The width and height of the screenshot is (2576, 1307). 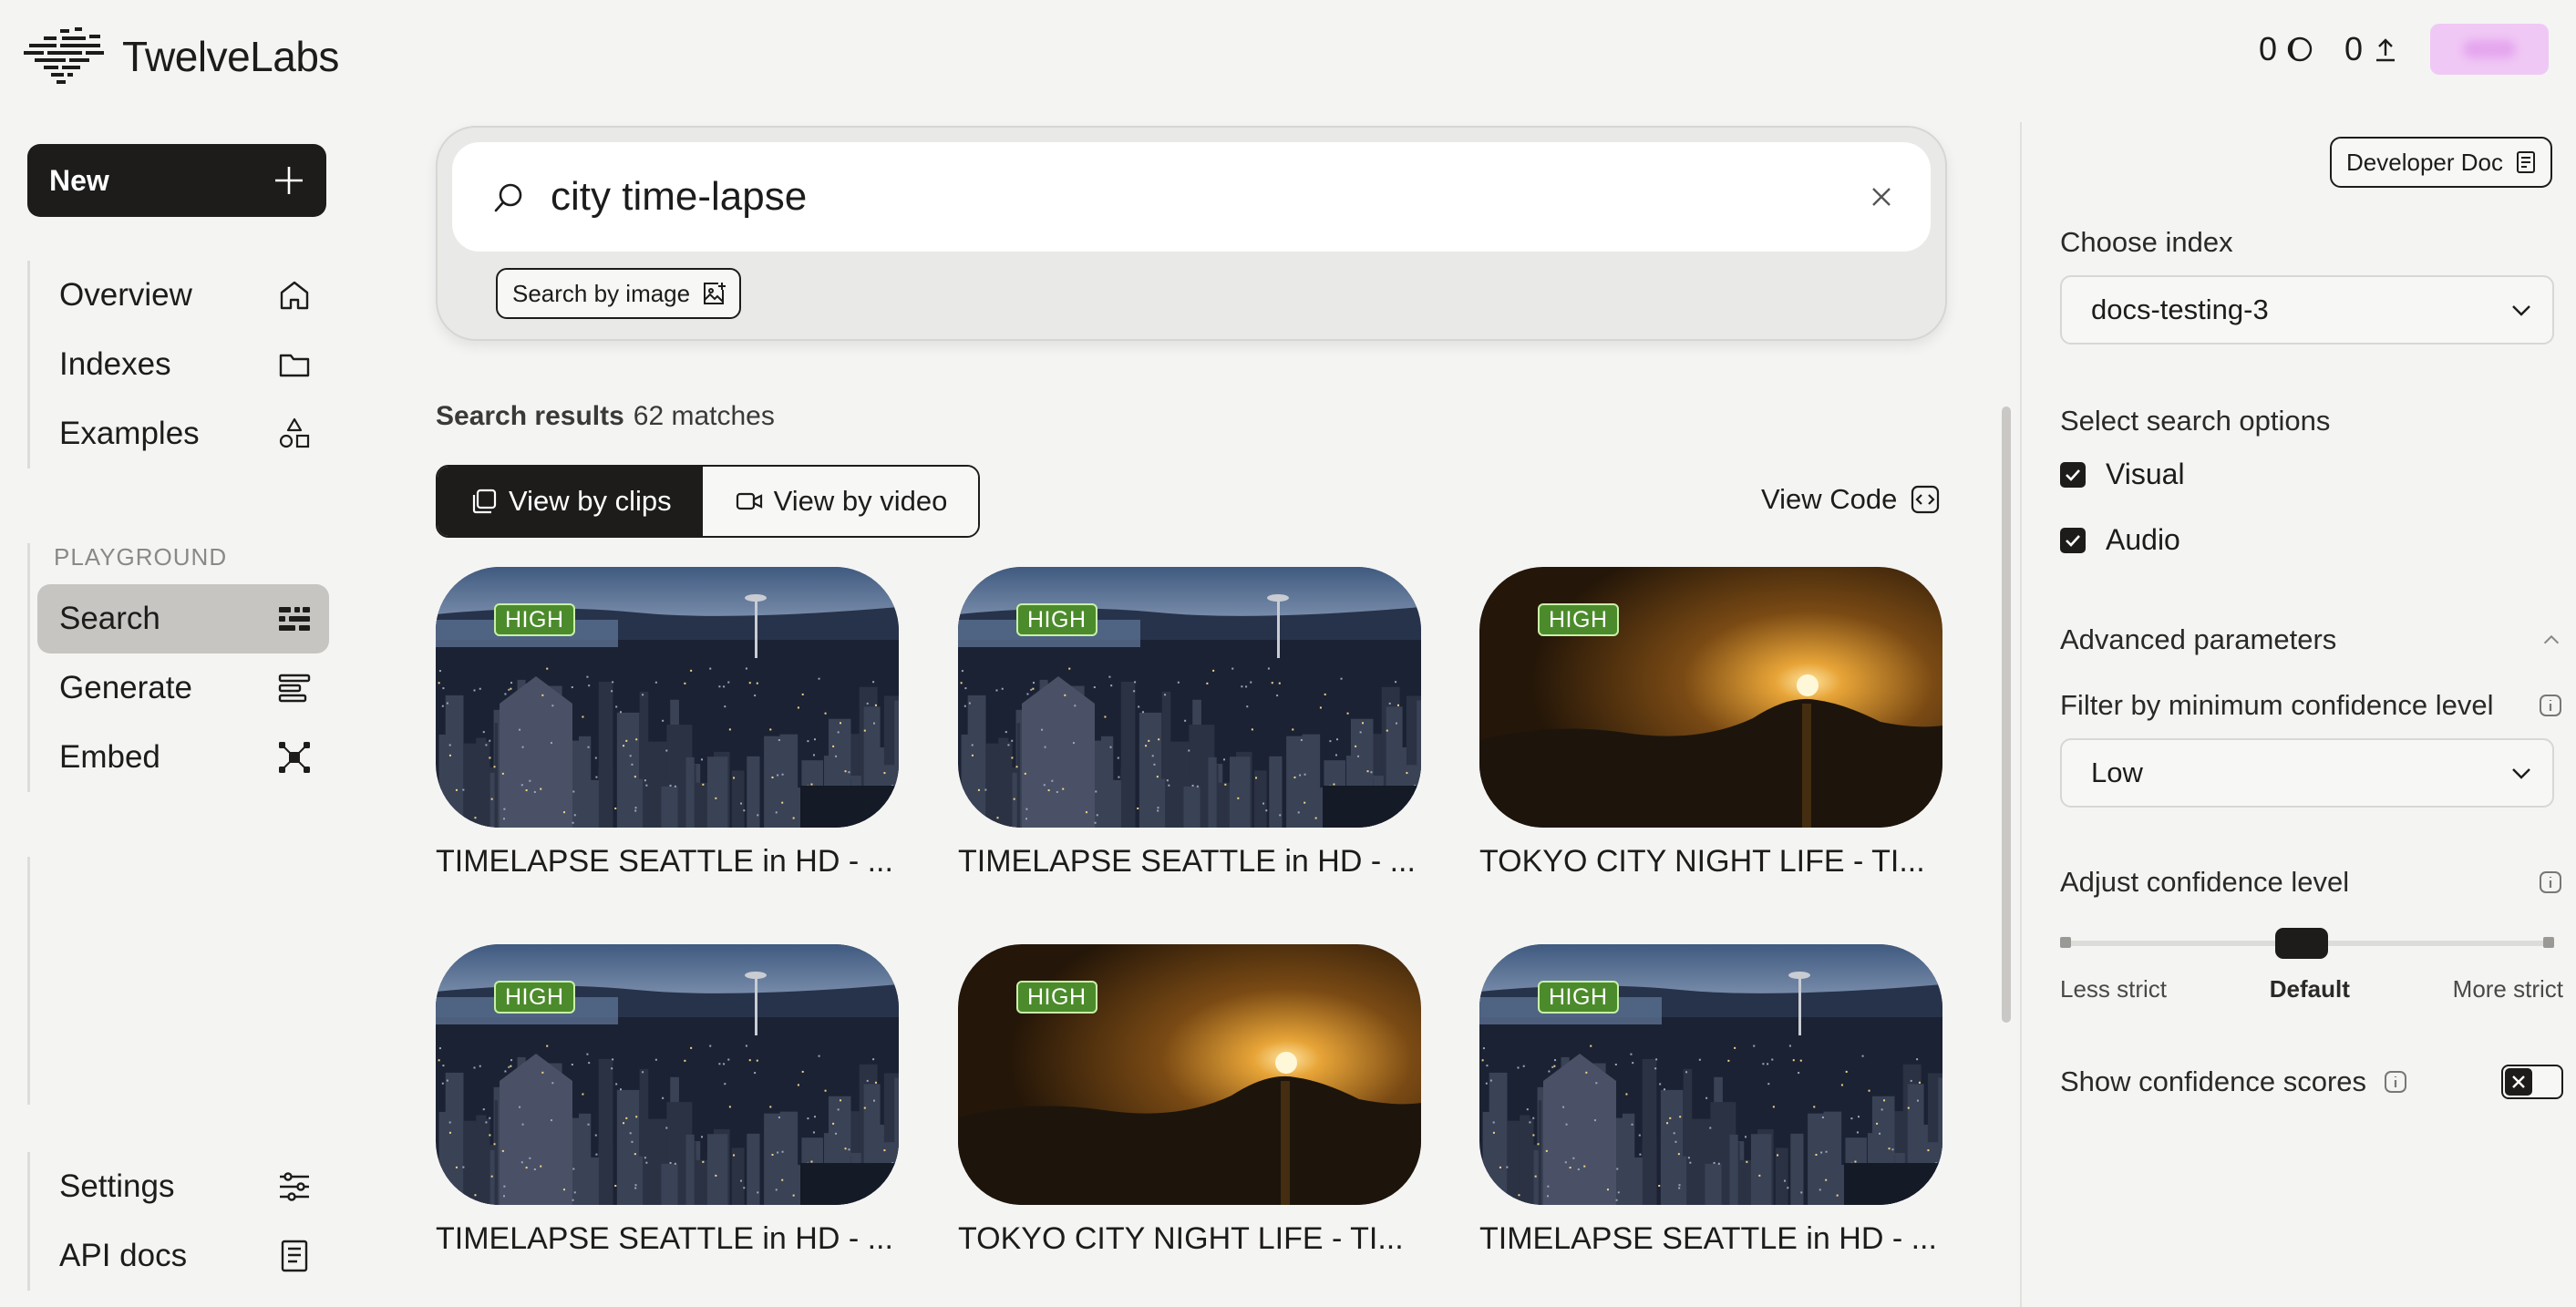 What do you see at coordinates (1926, 499) in the screenshot?
I see `code-brackets-icon` at bounding box center [1926, 499].